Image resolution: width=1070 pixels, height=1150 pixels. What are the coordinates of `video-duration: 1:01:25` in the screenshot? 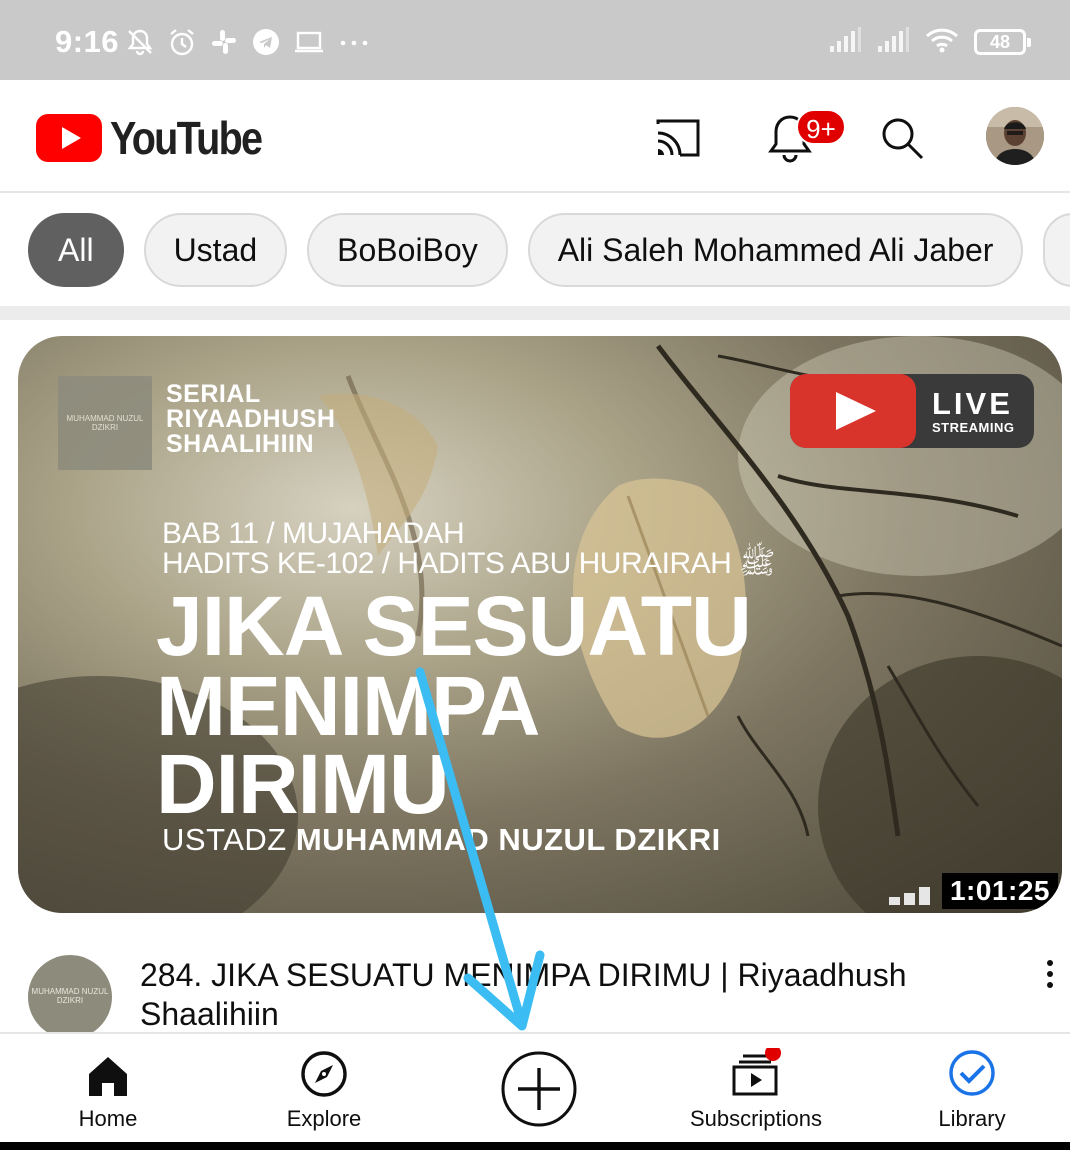 It's located at (999, 891).